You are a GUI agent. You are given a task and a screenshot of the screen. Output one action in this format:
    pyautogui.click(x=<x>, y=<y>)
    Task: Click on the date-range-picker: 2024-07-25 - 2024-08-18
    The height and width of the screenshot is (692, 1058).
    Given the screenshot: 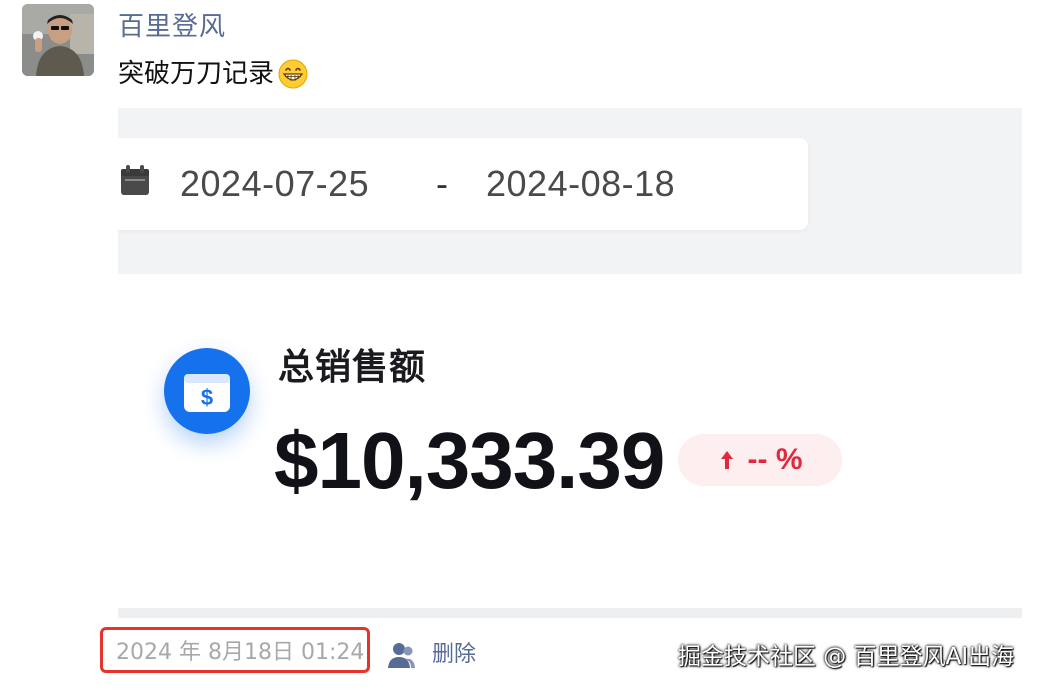 What is the action you would take?
    pyautogui.click(x=463, y=184)
    